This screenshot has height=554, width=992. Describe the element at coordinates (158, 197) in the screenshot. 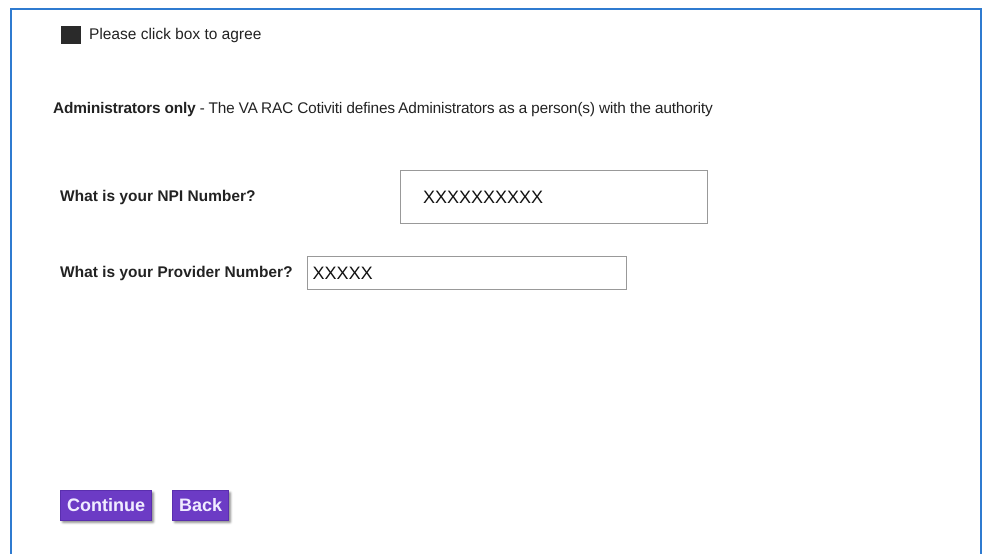

I see `field-label: What is your NPI Number?` at that location.